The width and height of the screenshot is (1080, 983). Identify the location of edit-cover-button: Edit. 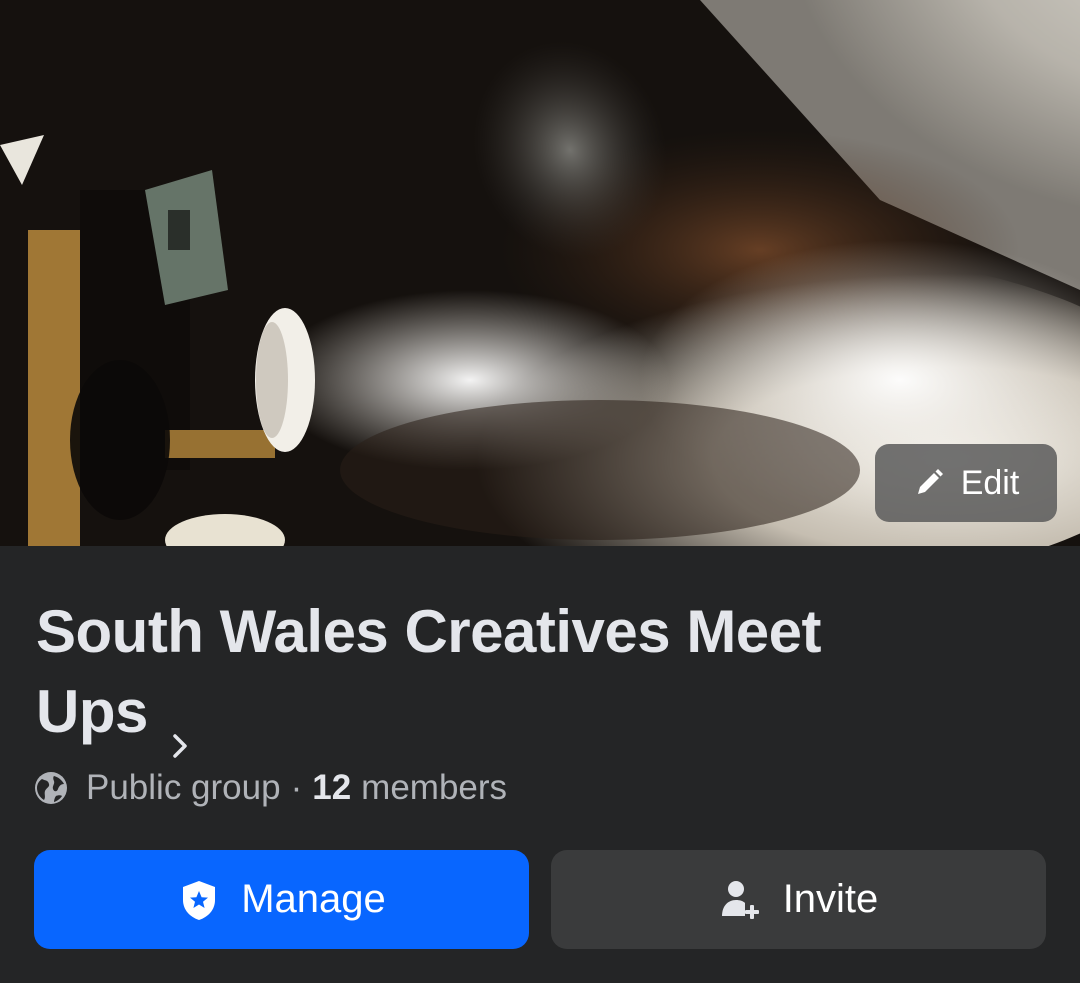
(966, 483).